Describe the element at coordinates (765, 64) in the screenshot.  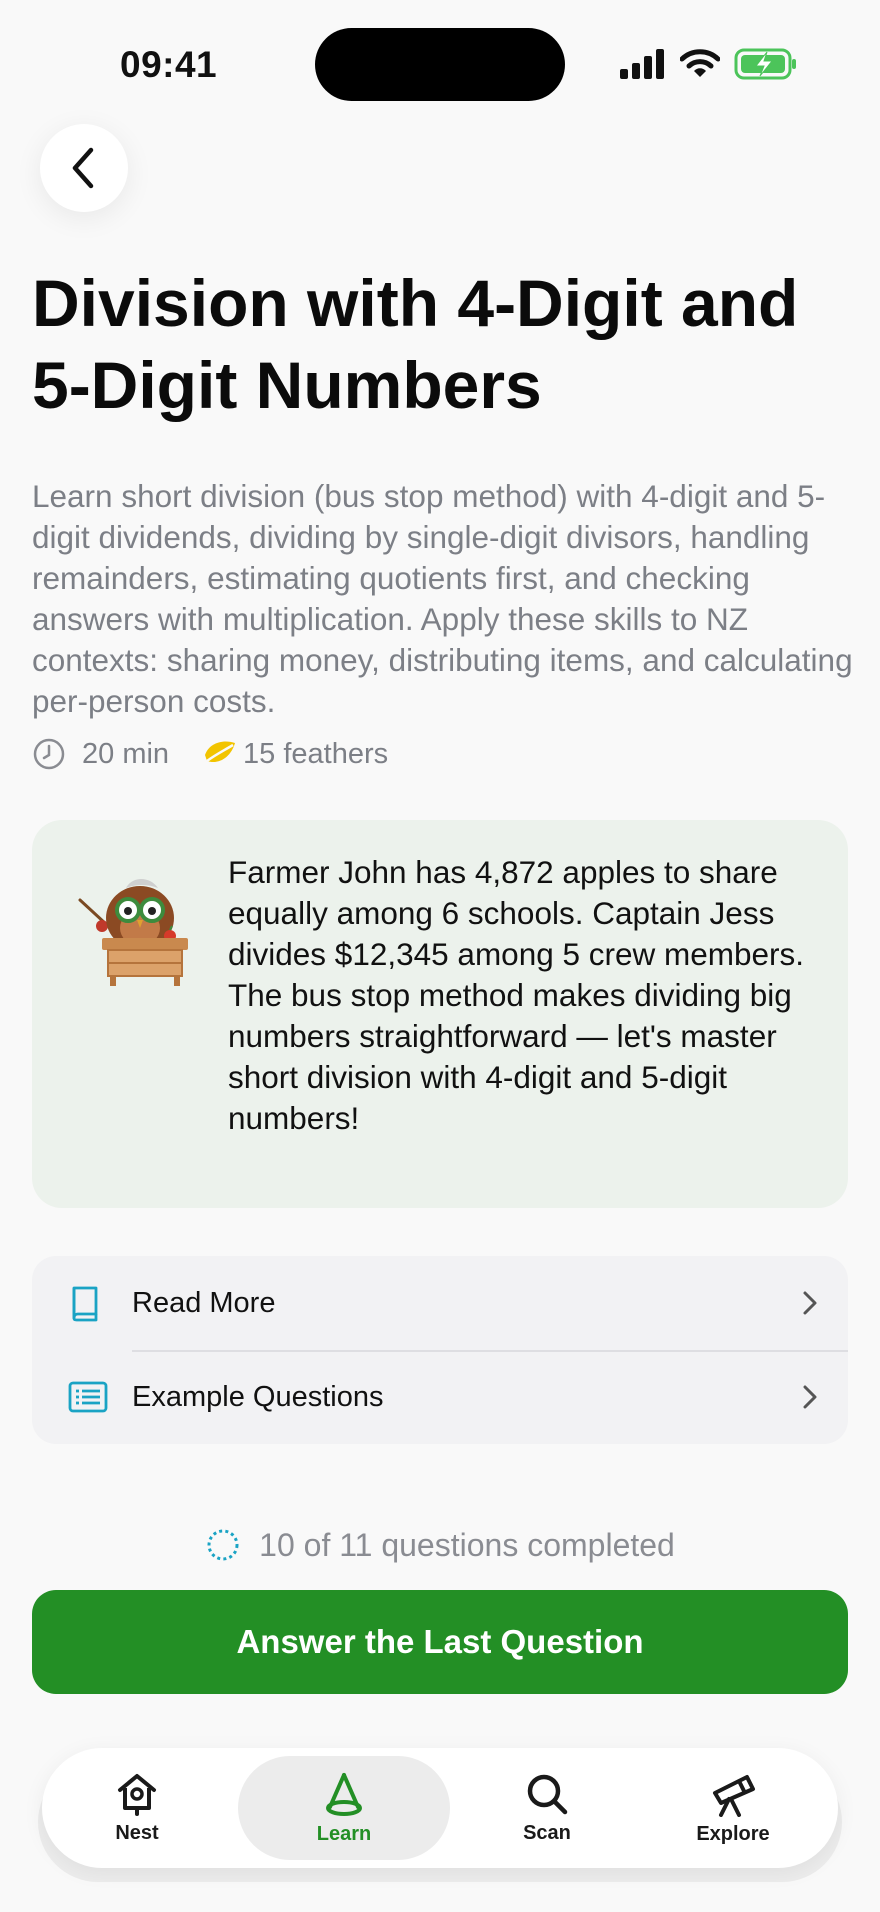
I see `battery-charging-icon` at that location.